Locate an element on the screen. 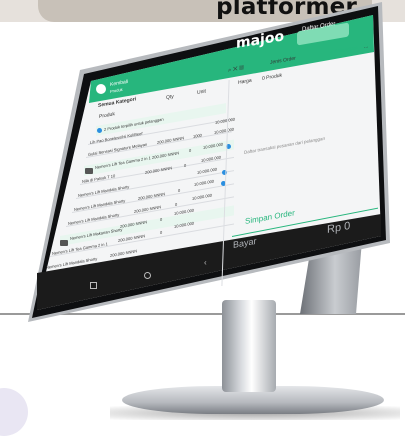 The image size is (405, 436). nav-back-icon: ‹ is located at coordinates (205, 262).